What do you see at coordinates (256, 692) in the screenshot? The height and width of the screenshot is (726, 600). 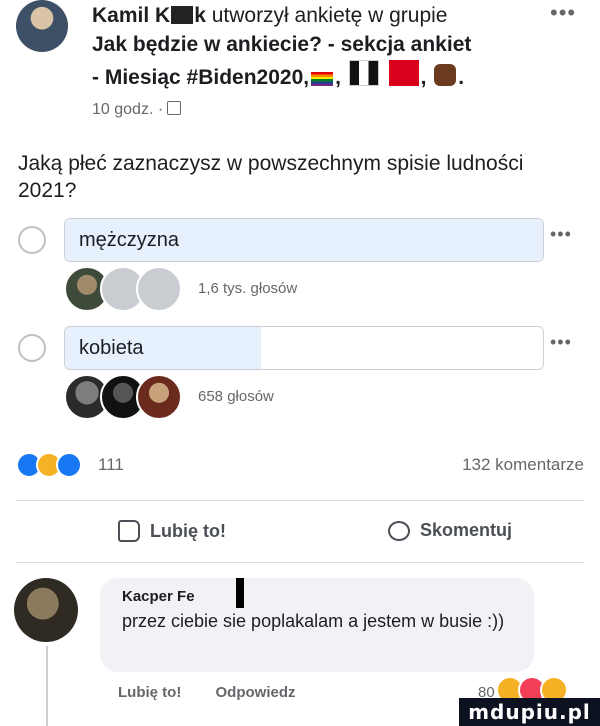 I see `comment-reply-link: Odpowiedz` at bounding box center [256, 692].